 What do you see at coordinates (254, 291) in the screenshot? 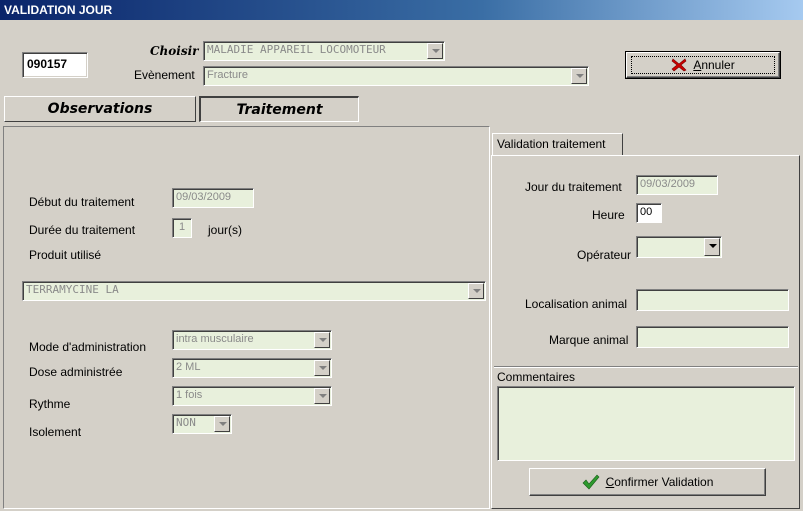
I see `produit-select: TERRAMYCINE LA` at bounding box center [254, 291].